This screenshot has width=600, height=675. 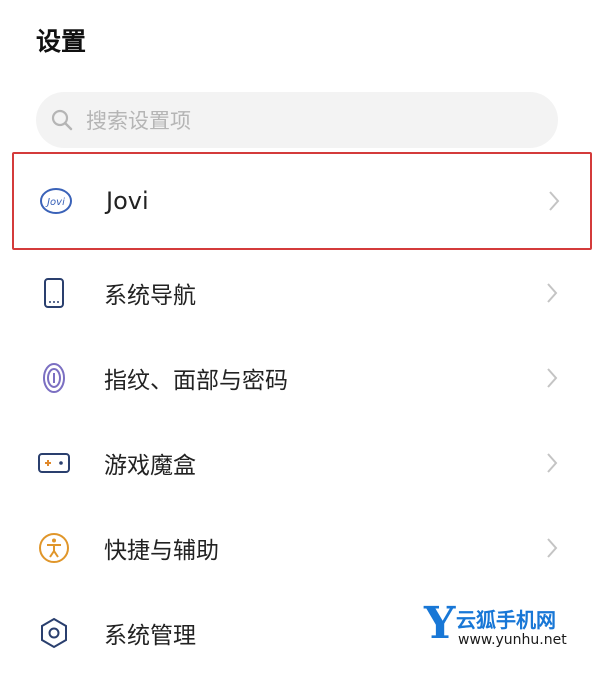 What do you see at coordinates (300, 462) in the screenshot?
I see `settings-item-game-box: 游戏魔盒` at bounding box center [300, 462].